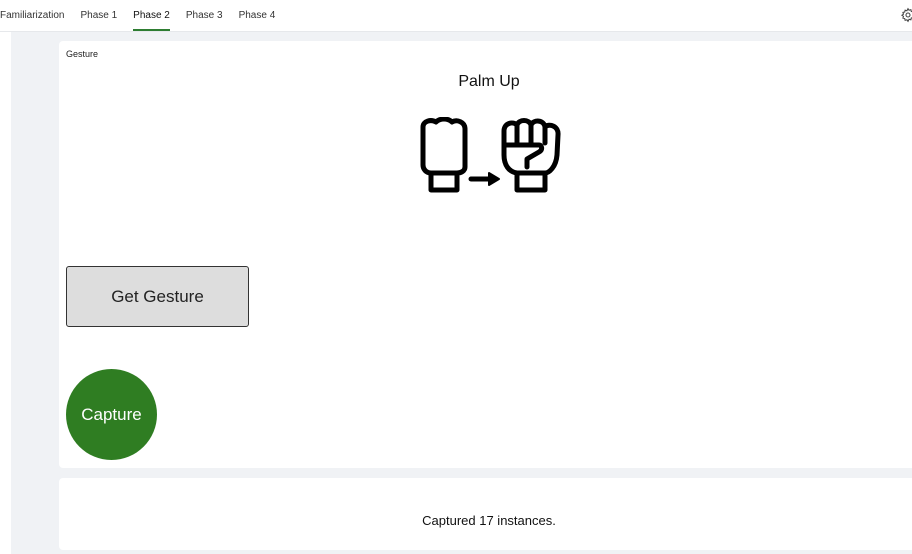 This screenshot has width=912, height=554. What do you see at coordinates (111, 414) in the screenshot?
I see `capture-button: Capture` at bounding box center [111, 414].